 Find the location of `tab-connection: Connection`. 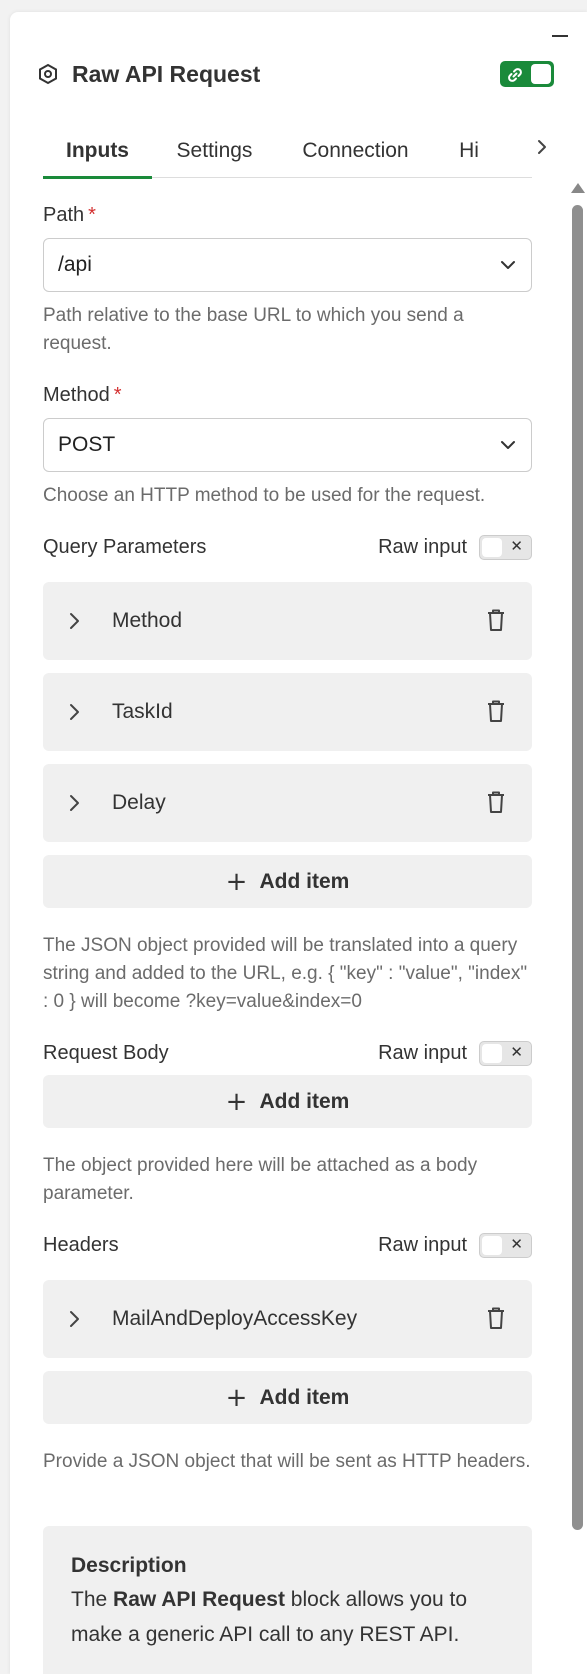

tab-connection: Connection is located at coordinates (355, 151).